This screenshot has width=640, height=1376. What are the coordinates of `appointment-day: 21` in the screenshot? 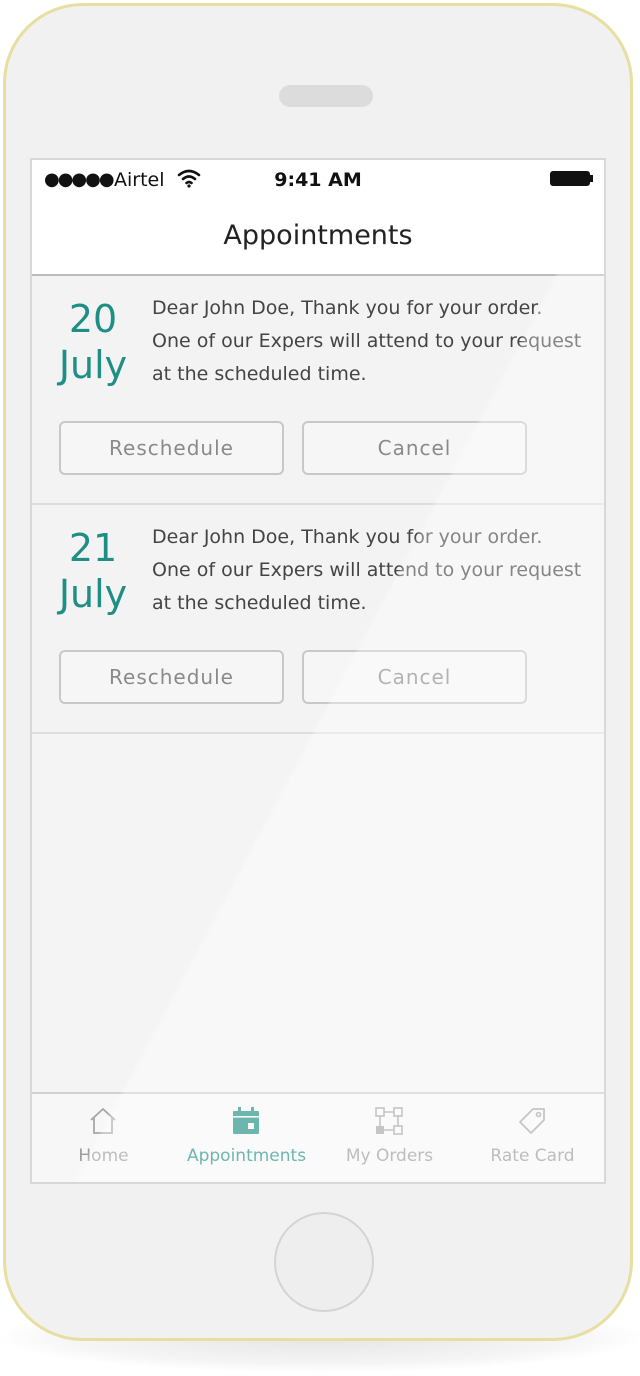 It's located at (93, 548).